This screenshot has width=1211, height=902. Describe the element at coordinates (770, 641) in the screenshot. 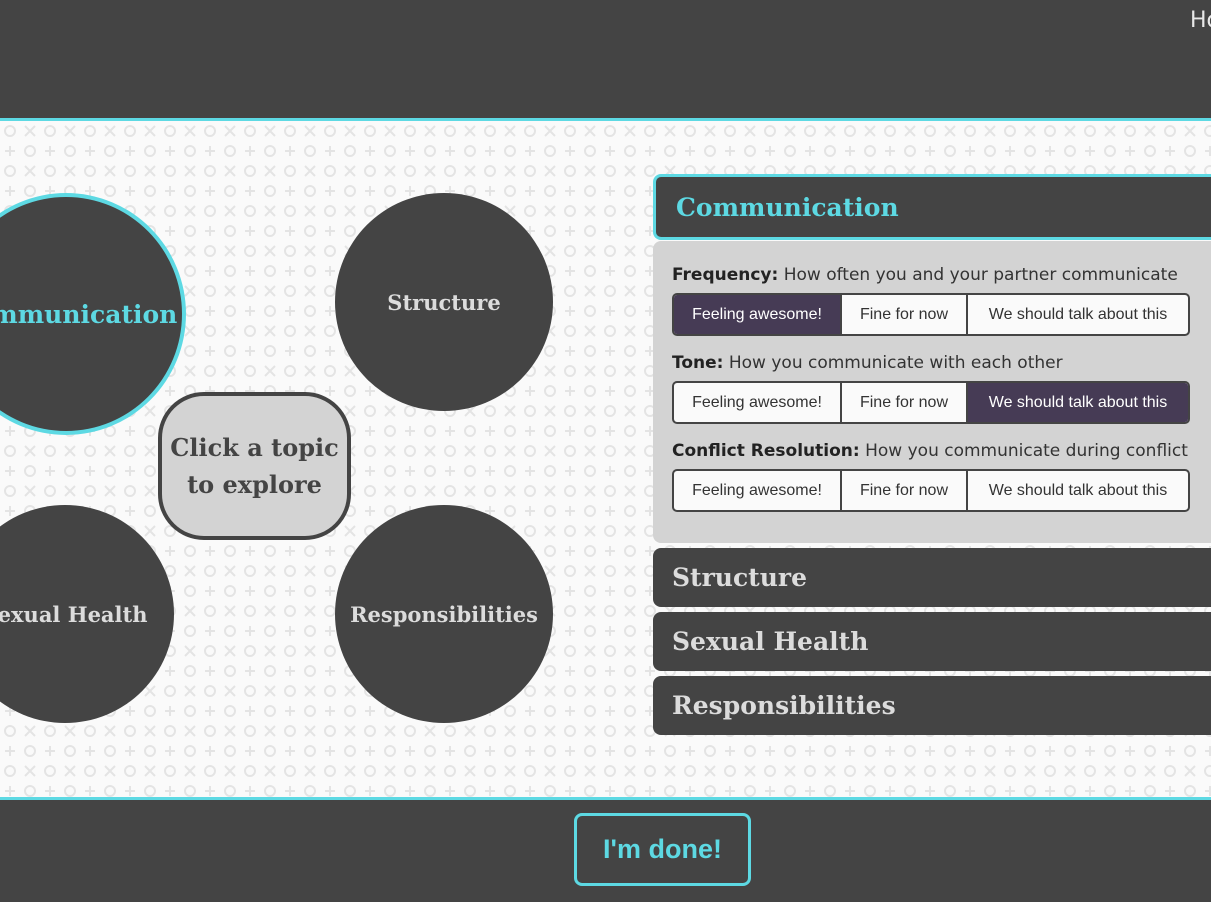

I see `panel-header-sexual-health-label: Sexual Health` at that location.